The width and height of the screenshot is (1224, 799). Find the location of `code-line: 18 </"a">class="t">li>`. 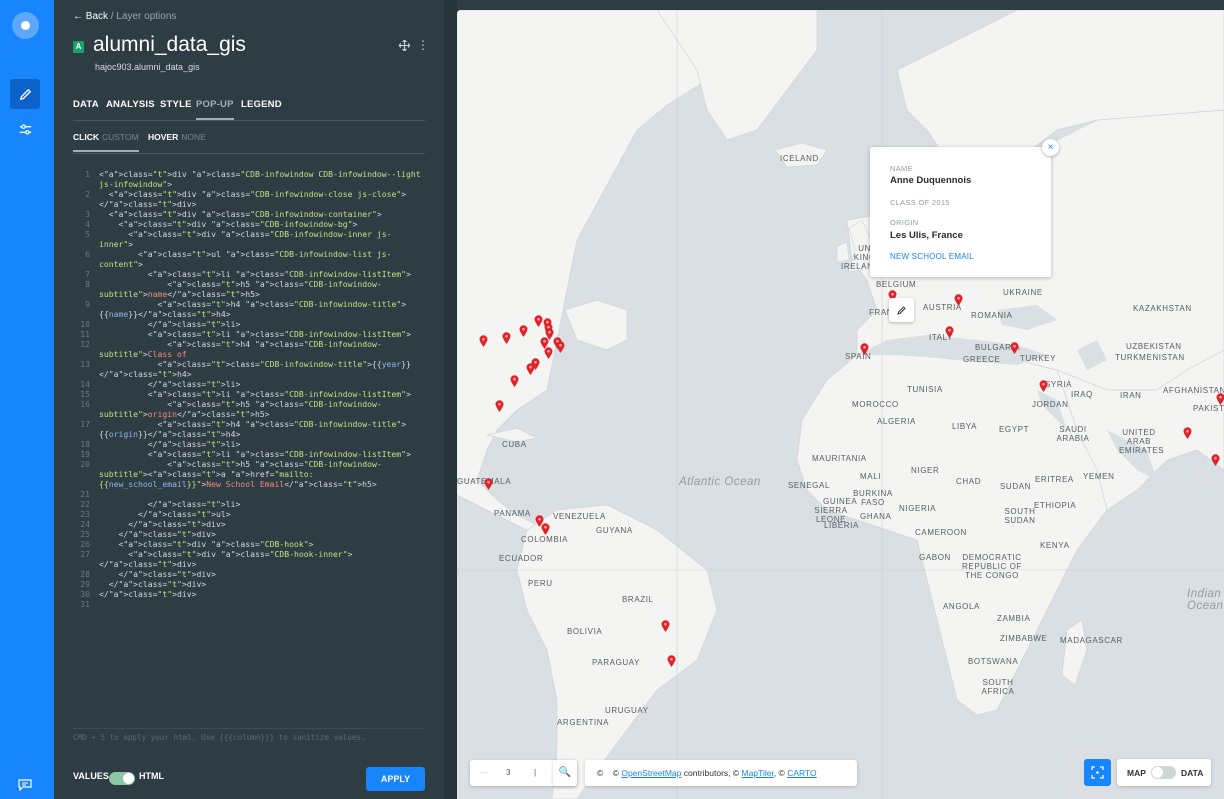

code-line: 18 </"a">class="t">li> is located at coordinates (249, 444).